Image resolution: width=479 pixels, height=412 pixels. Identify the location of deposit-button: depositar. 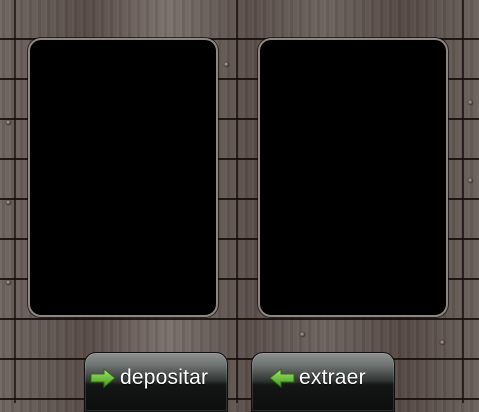
(156, 382).